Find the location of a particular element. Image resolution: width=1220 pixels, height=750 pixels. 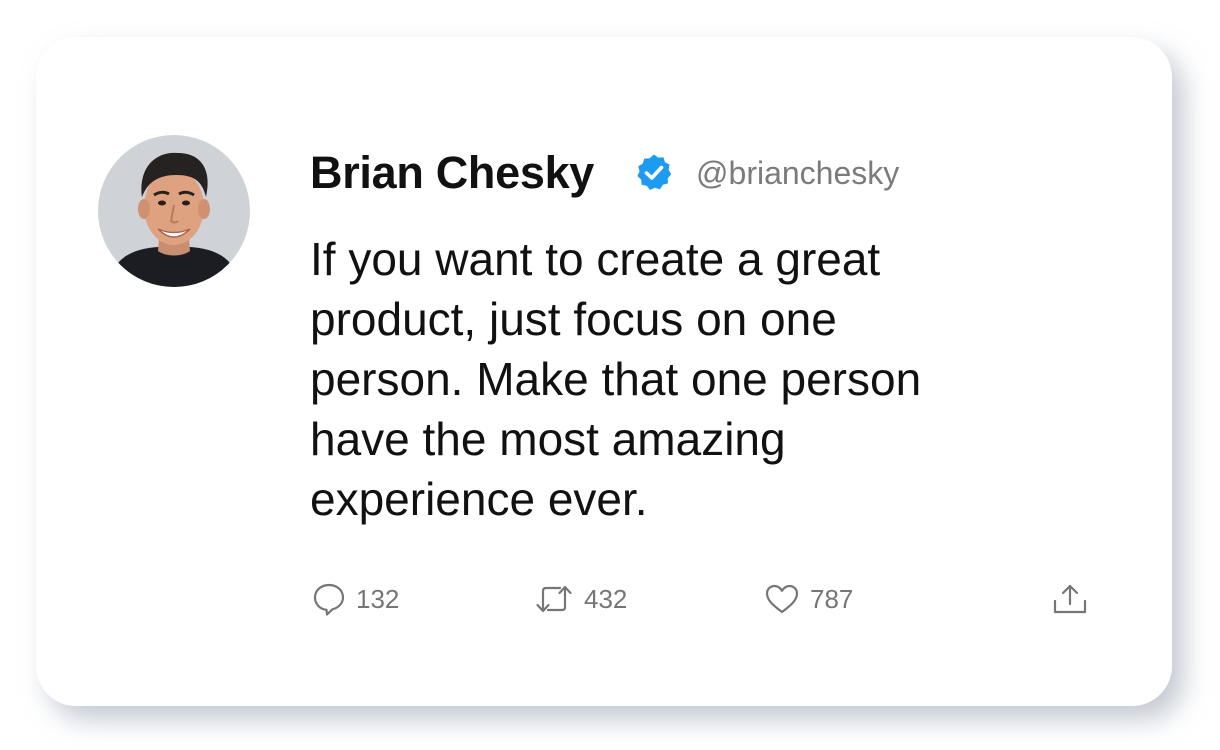

reply-button: 132 is located at coordinates (355, 599).